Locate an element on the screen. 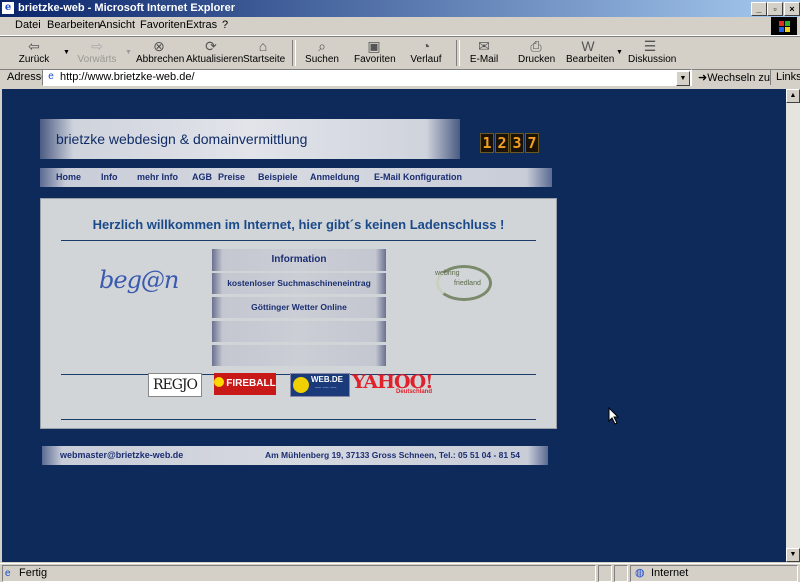 The width and height of the screenshot is (800, 582). menu-ansicht: Ansicht is located at coordinates (117, 25).